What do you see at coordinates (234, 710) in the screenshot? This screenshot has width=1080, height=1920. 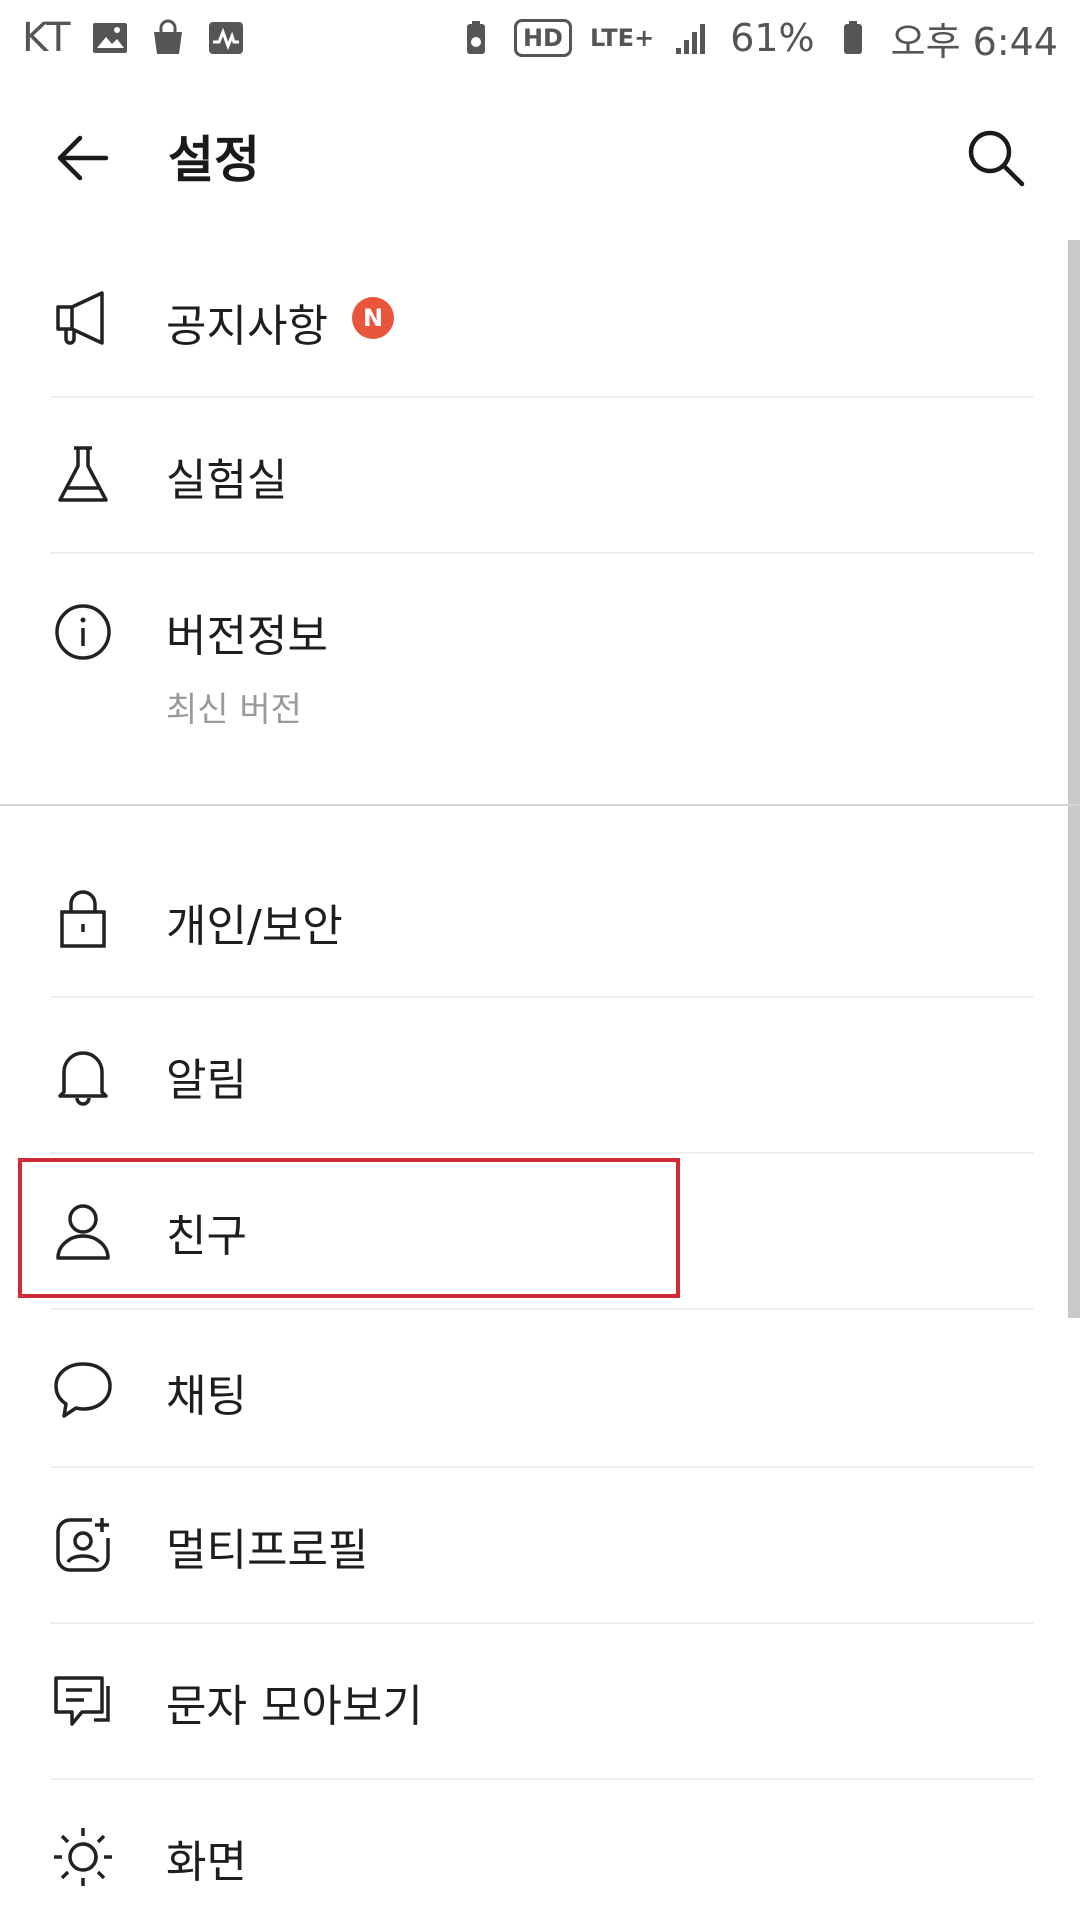 I see `version-status: 최신 버전` at bounding box center [234, 710].